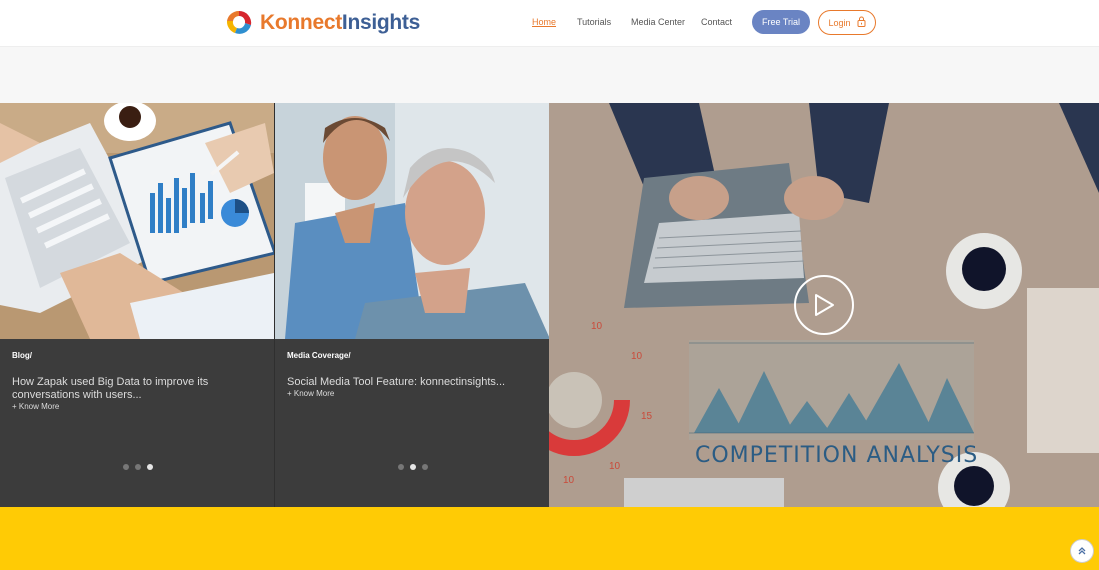 The height and width of the screenshot is (570, 1099). What do you see at coordinates (239, 23) in the screenshot?
I see `logo-mark-icon` at bounding box center [239, 23].